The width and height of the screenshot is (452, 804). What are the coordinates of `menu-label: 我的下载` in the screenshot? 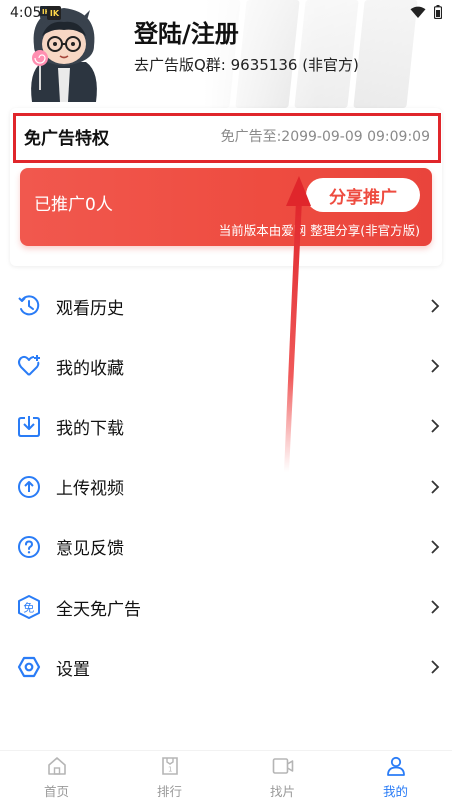 It's located at (90, 428).